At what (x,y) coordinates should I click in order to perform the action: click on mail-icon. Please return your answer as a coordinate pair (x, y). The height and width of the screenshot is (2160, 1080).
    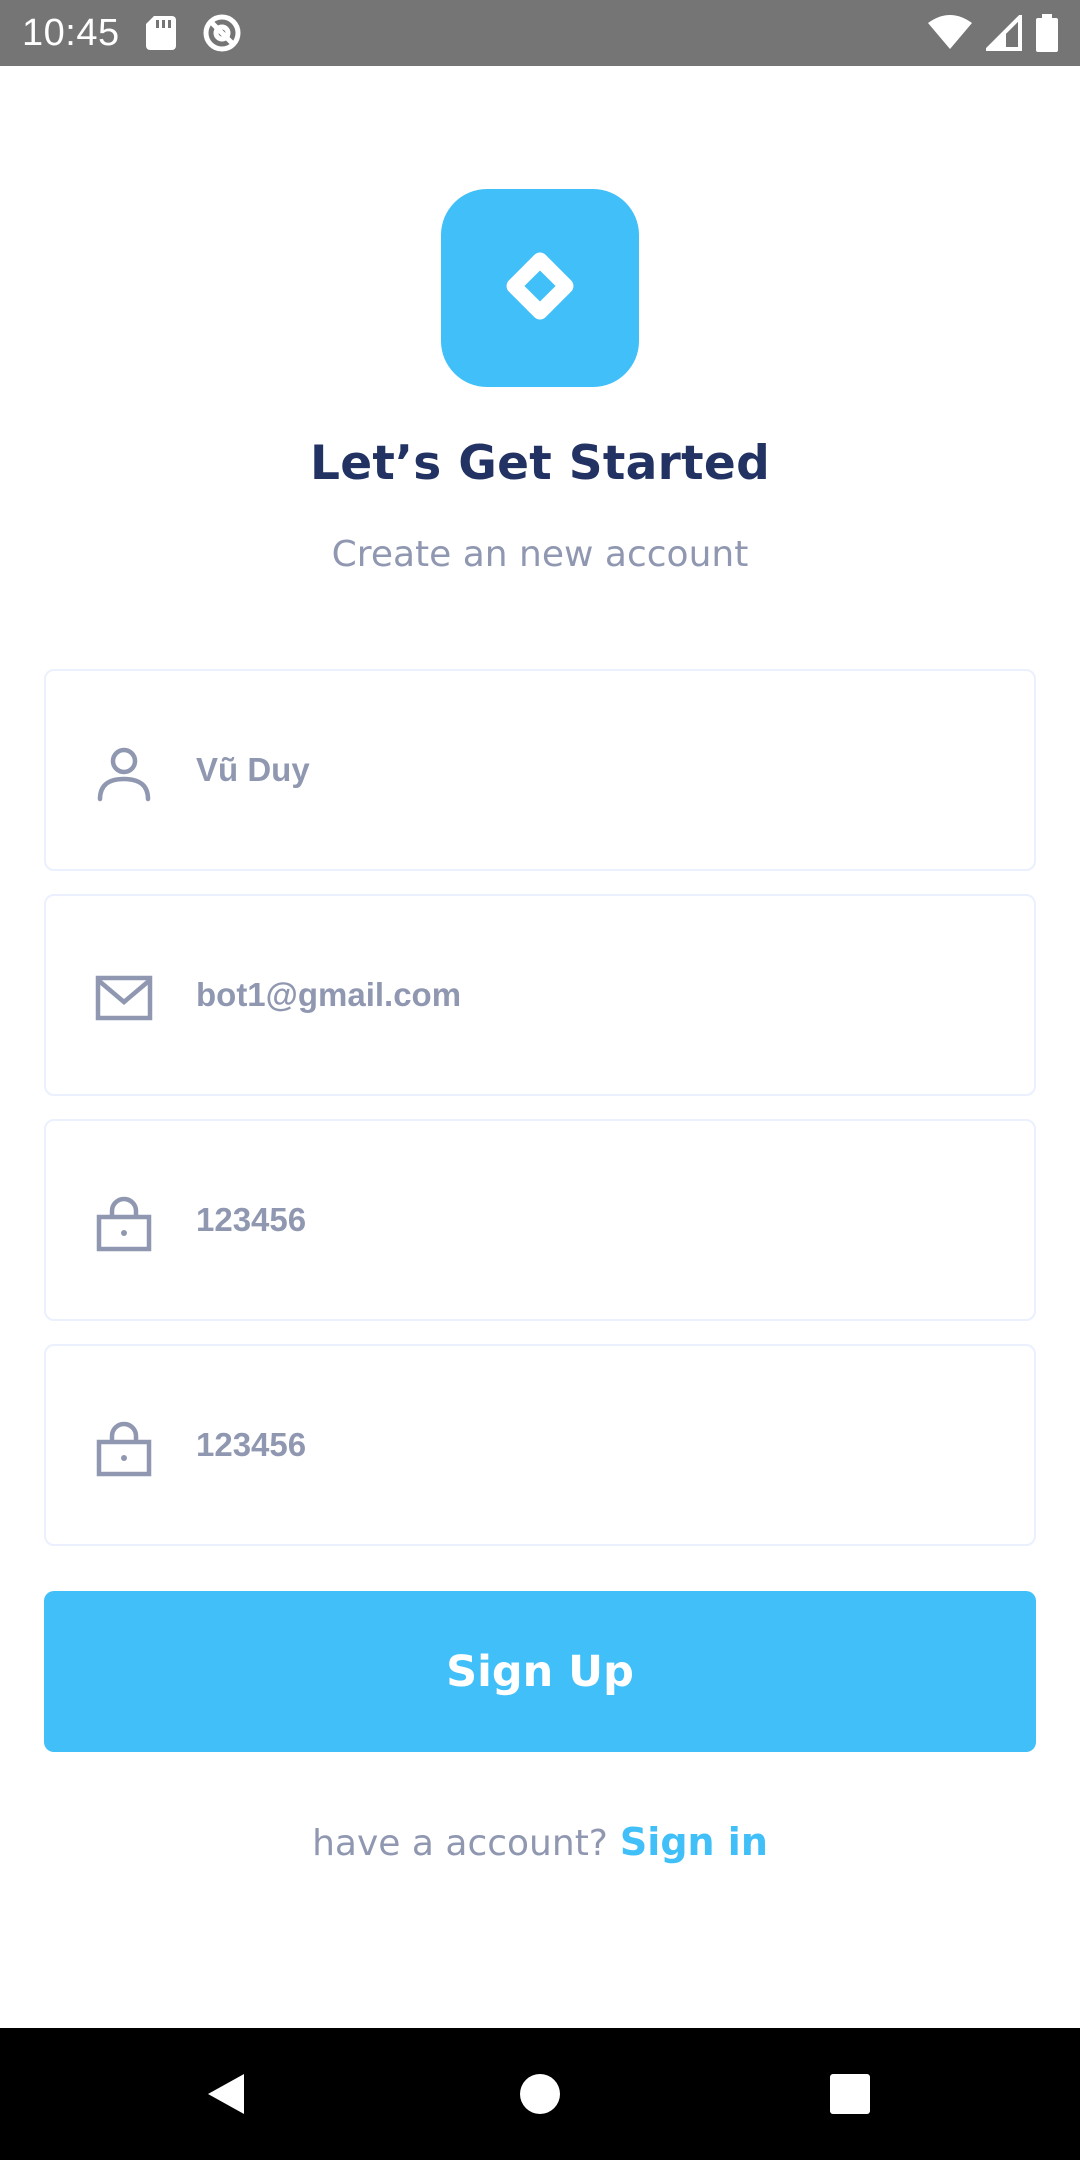
    Looking at the image, I should click on (124, 998).